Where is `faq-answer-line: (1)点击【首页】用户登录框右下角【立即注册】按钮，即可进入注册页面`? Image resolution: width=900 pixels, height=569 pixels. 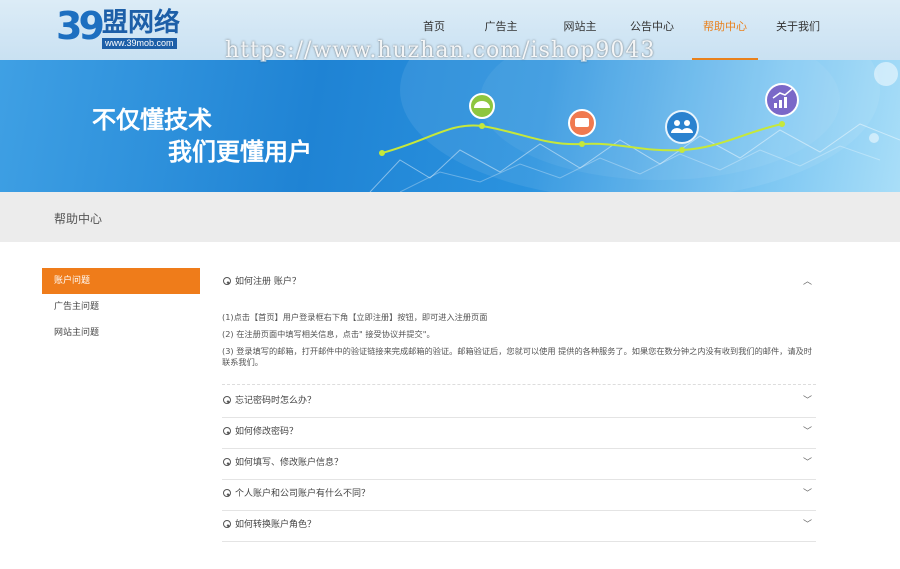 faq-answer-line: (1)点击【首页】用户登录框右下角【立即注册】按钮，即可进入注册页面 is located at coordinates (355, 317).